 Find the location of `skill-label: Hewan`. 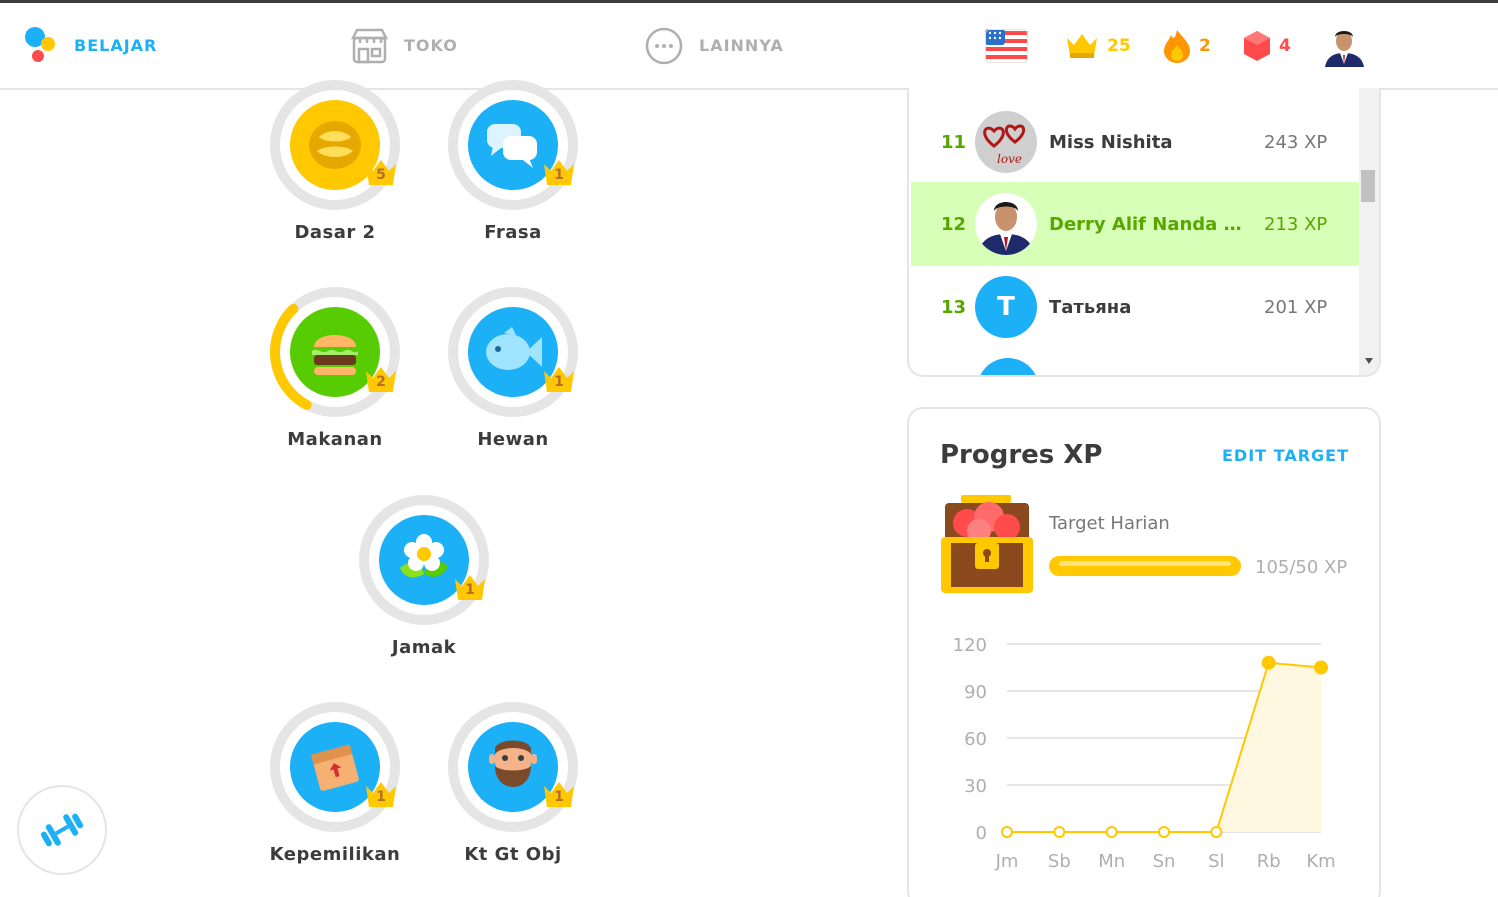

skill-label: Hewan is located at coordinates (513, 439).